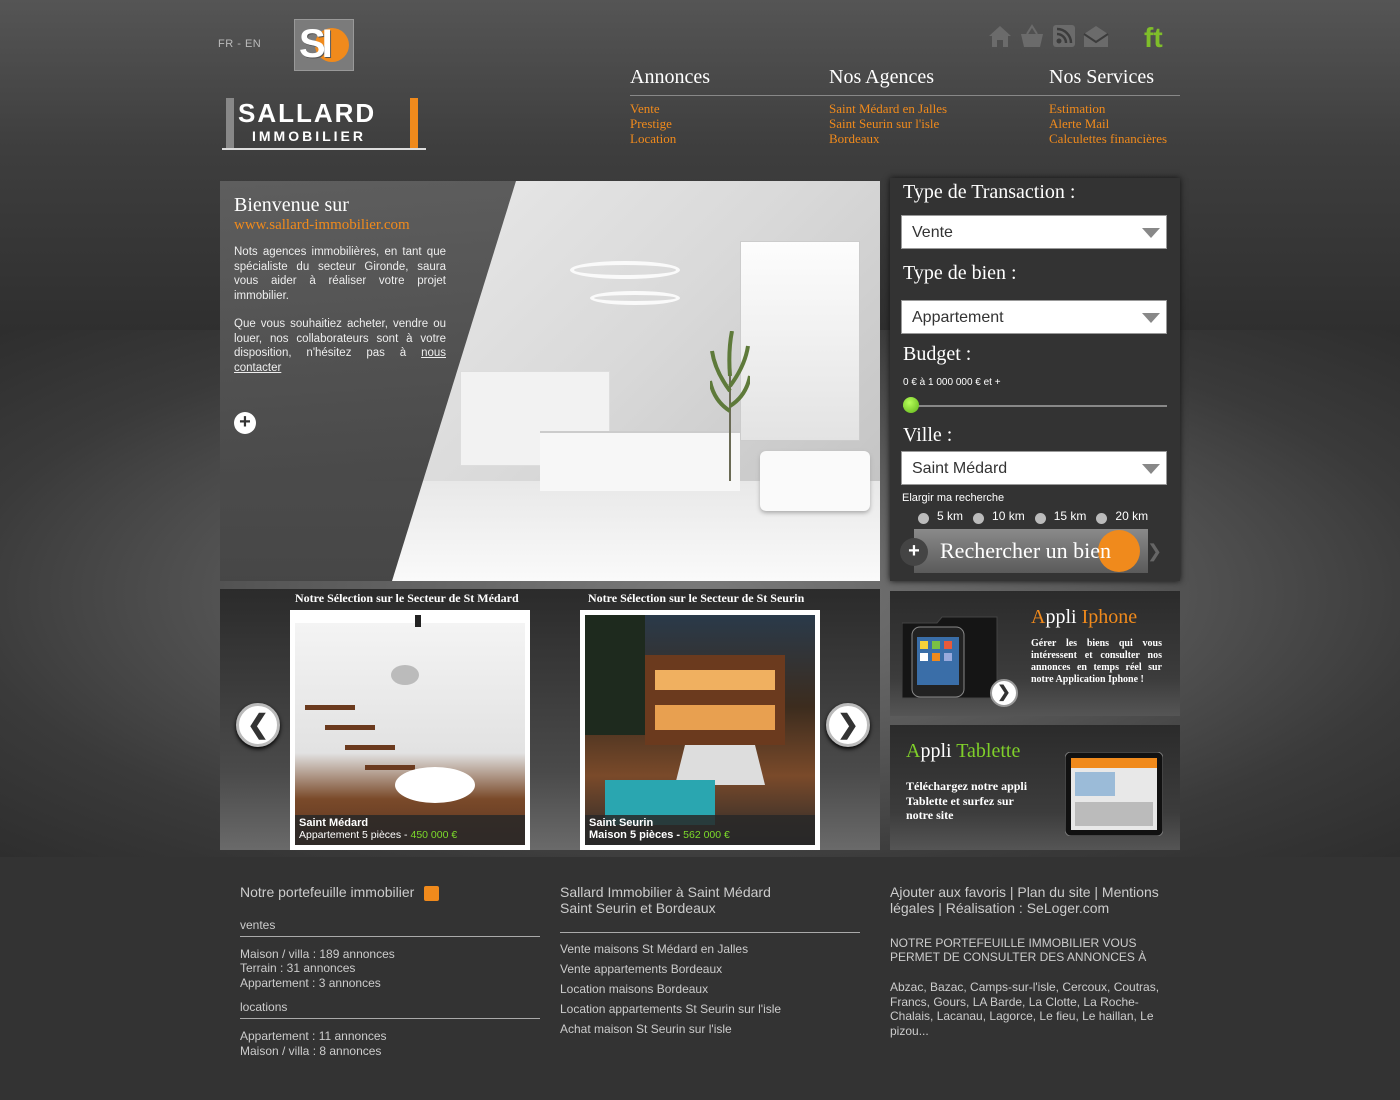  What do you see at coordinates (815, 481) in the screenshot?
I see `hero-sofa` at bounding box center [815, 481].